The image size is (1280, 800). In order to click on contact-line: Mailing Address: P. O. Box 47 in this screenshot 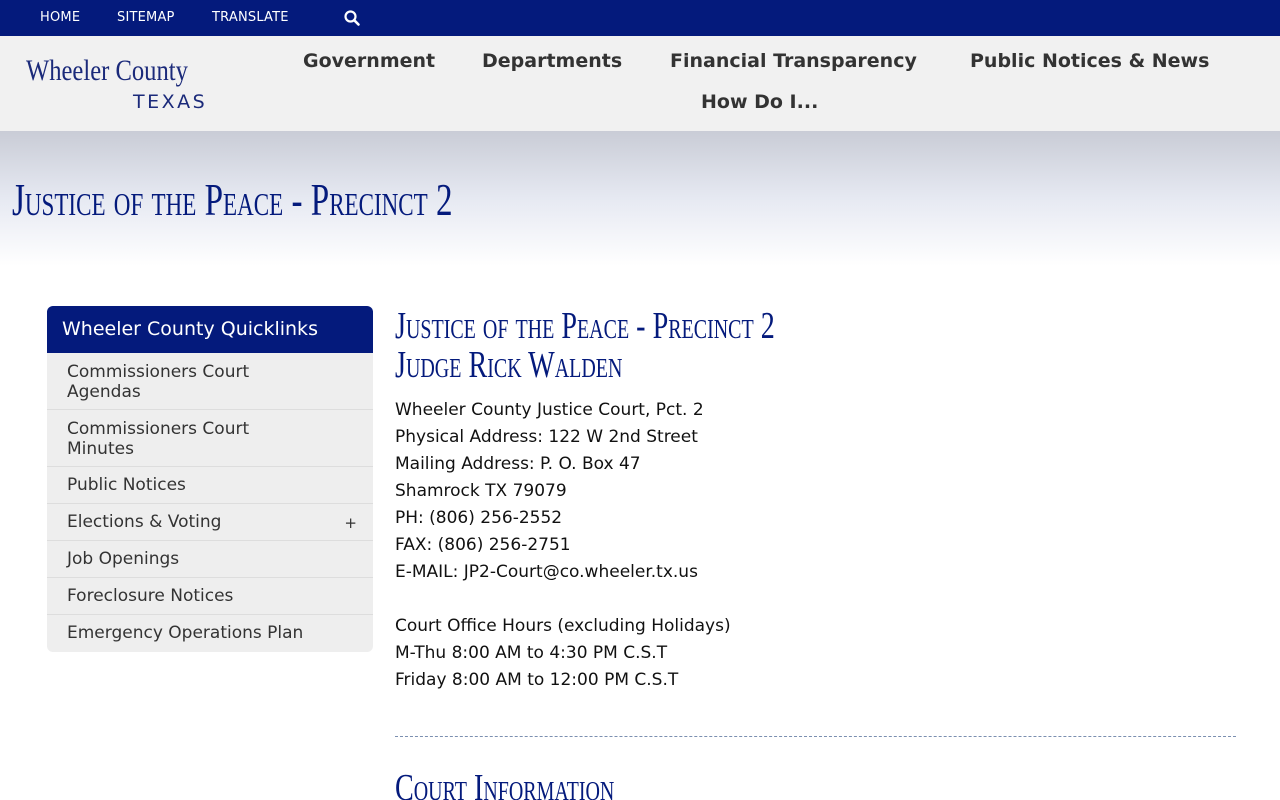, I will do `click(518, 464)`.